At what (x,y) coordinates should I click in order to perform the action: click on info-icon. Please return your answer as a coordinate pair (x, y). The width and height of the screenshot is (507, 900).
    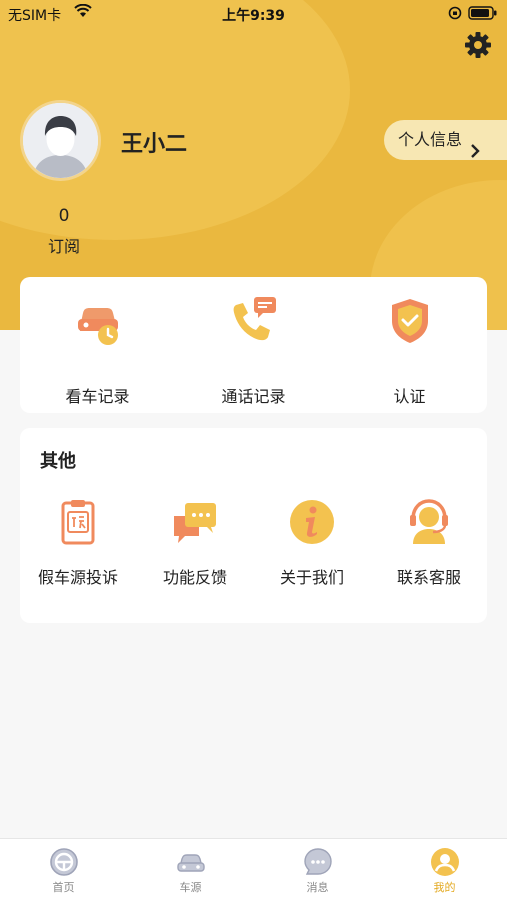
    Looking at the image, I should click on (312, 522).